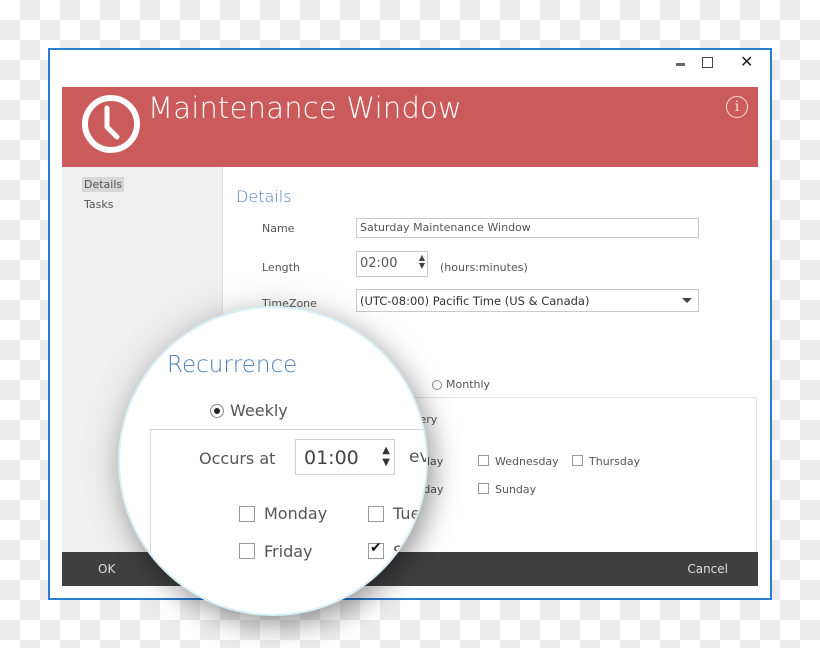  I want to click on length-label: Length, so click(281, 267).